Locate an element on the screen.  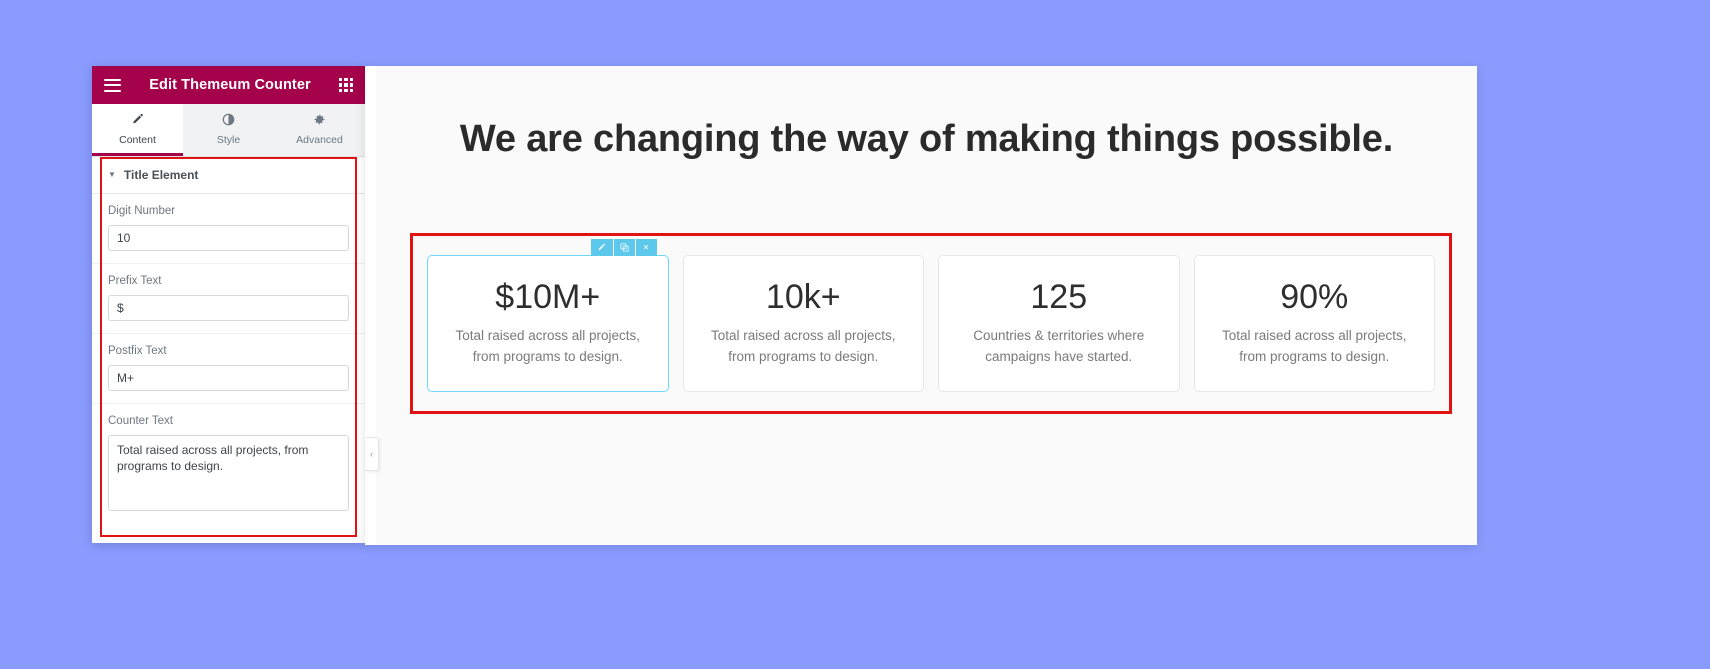
close-icon: ✕ is located at coordinates (646, 247).